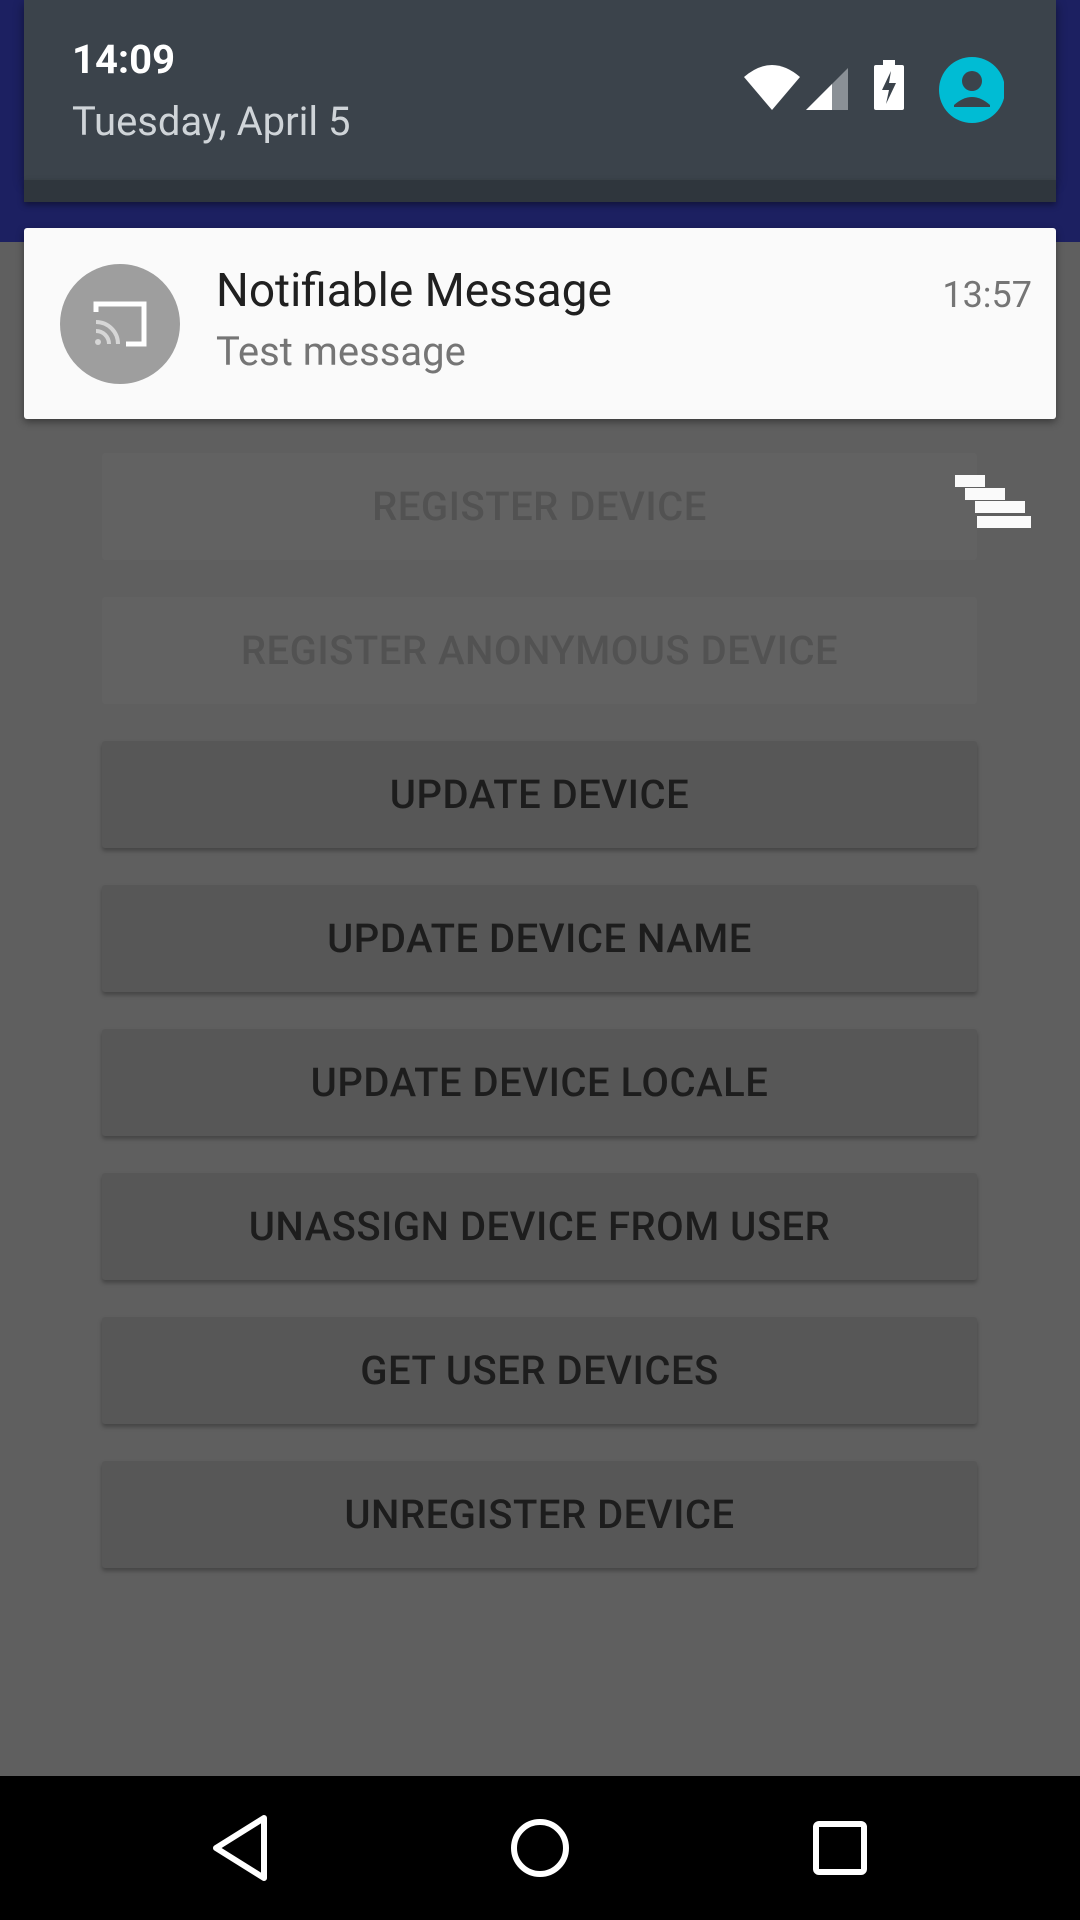 The width and height of the screenshot is (1080, 1920). I want to click on unregister-device-button: UNREGISTER DEVICE, so click(539, 1514).